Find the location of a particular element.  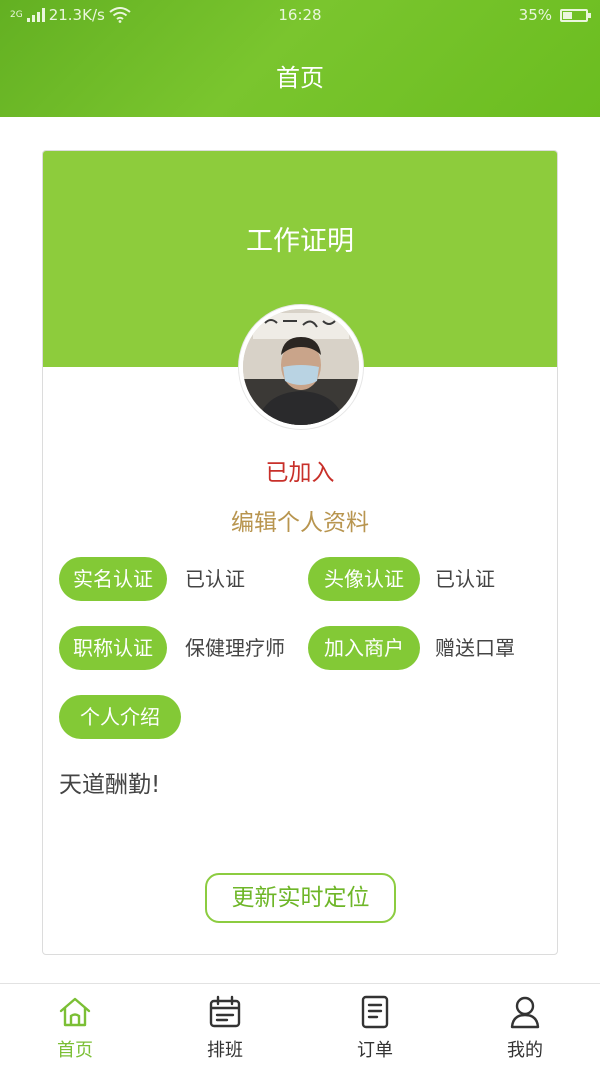

calendar-icon is located at coordinates (225, 1011).